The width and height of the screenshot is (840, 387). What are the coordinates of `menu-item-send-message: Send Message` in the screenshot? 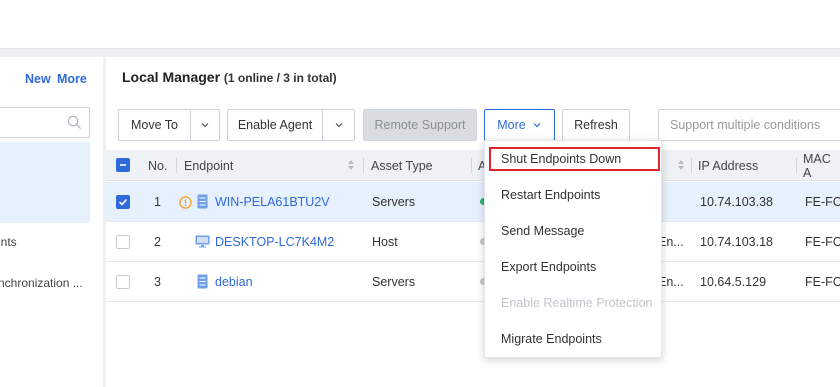 It's located at (574, 231).